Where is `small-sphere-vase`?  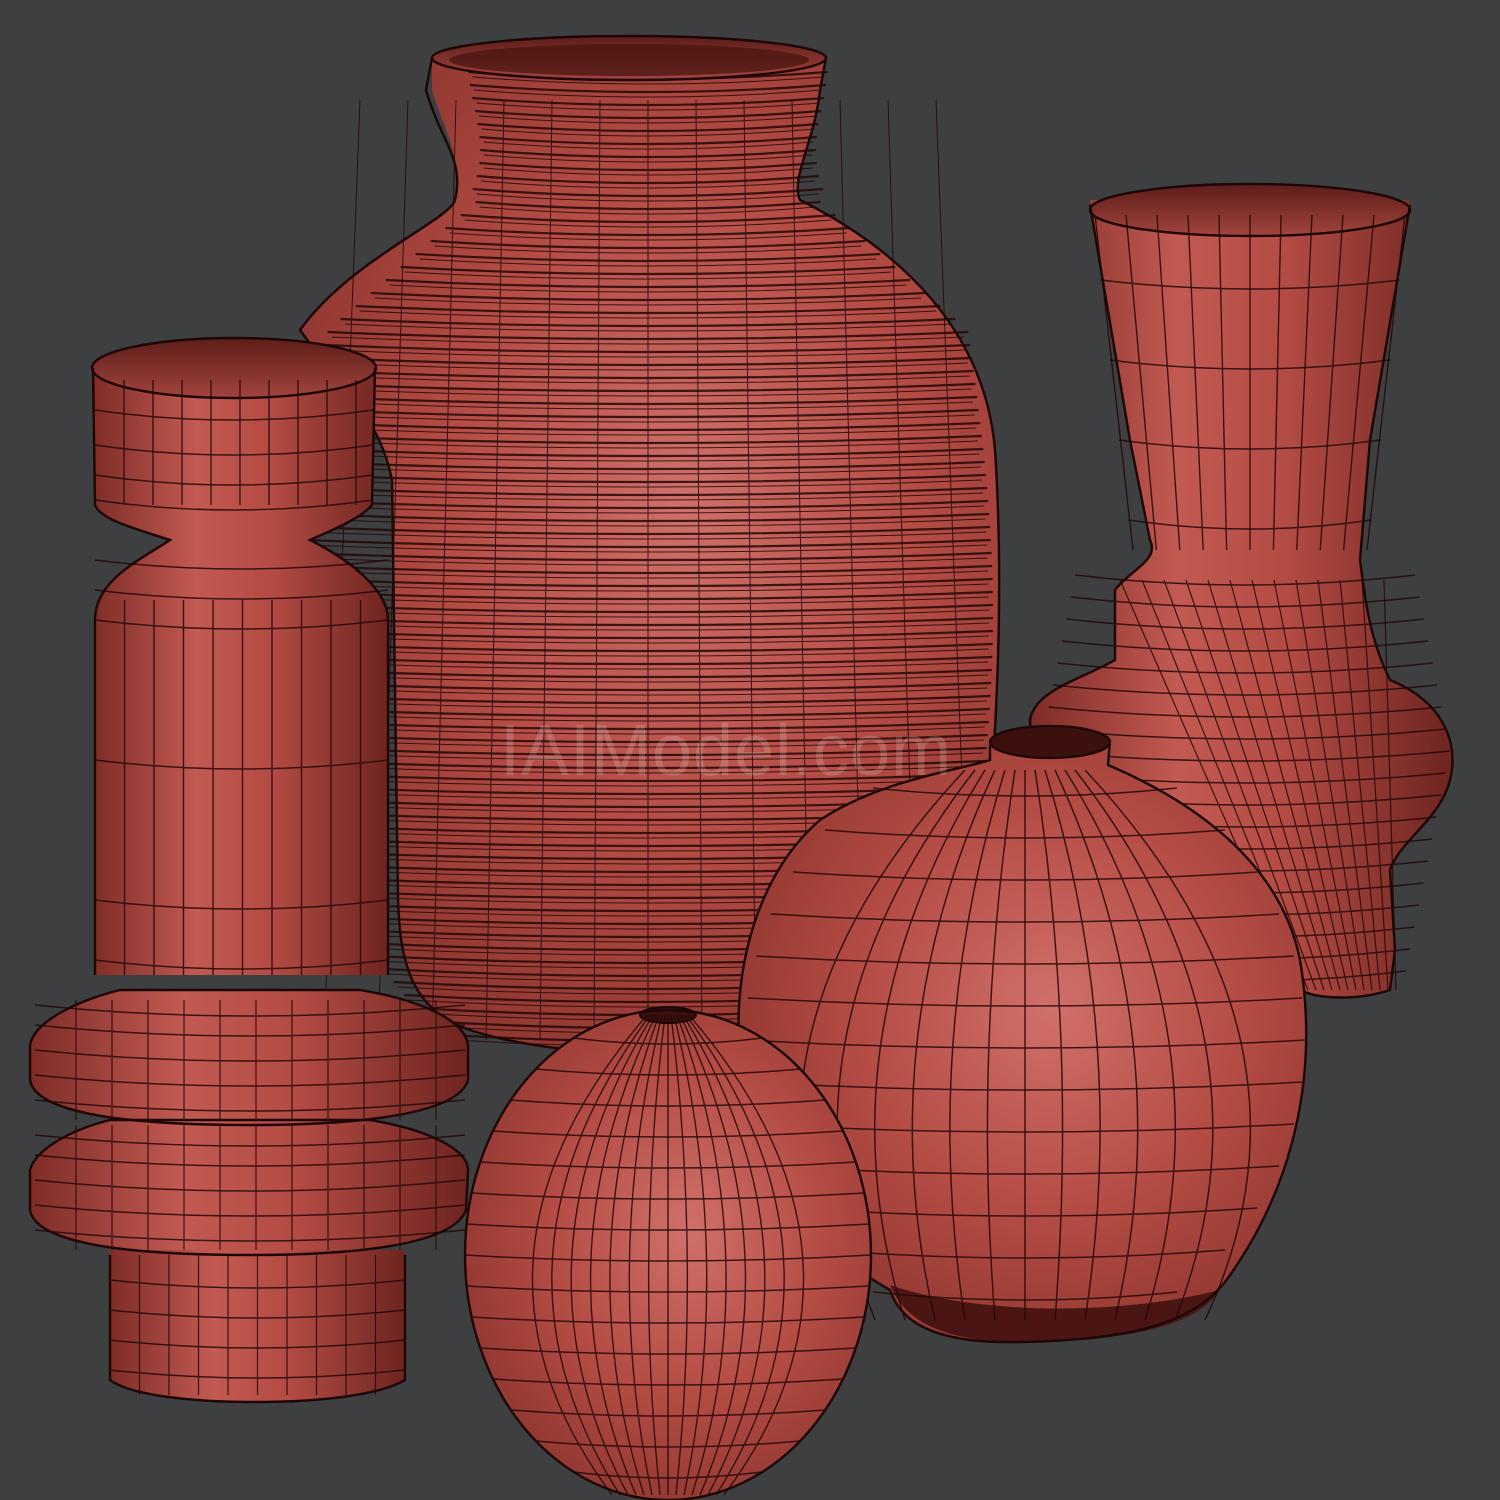 small-sphere-vase is located at coordinates (668, 1253).